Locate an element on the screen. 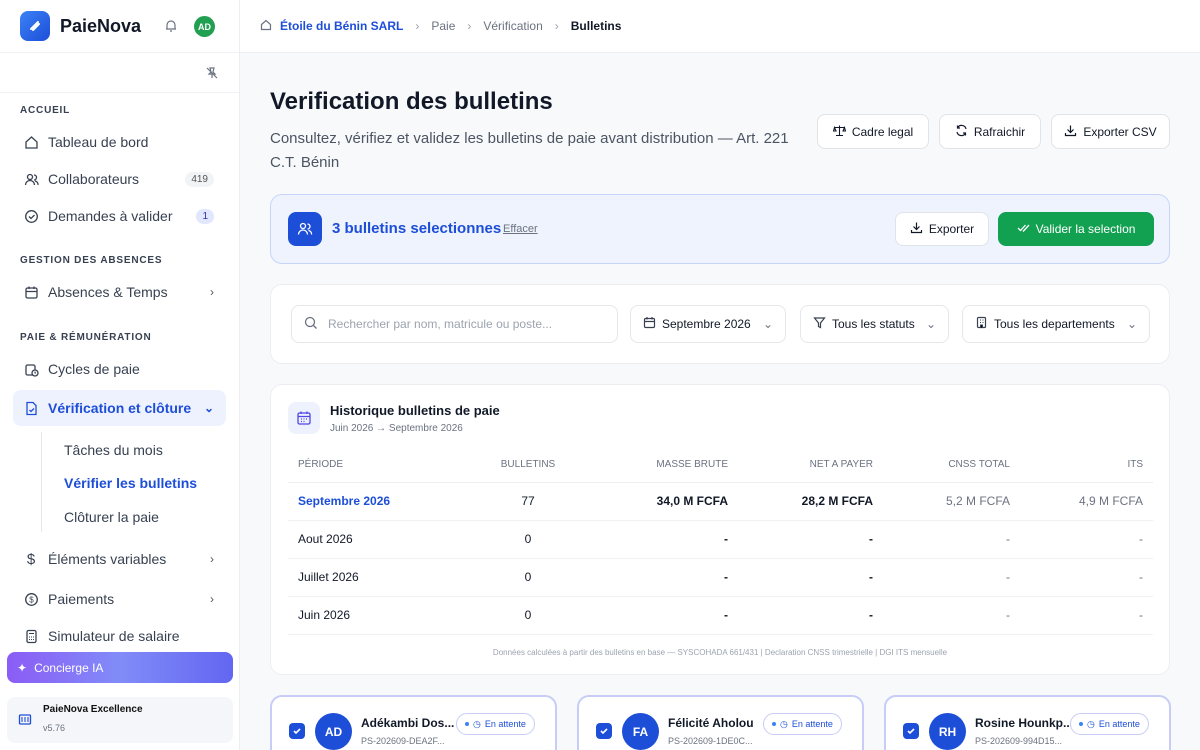 The image size is (1200, 750). sidebar-toolbar is located at coordinates (119, 73).